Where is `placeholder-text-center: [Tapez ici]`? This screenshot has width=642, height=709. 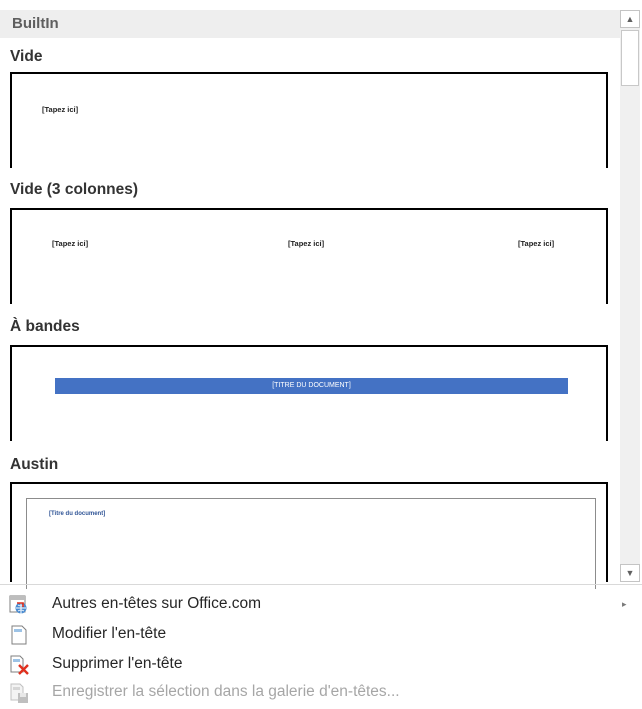
placeholder-text-center: [Tapez ici] is located at coordinates (306, 243).